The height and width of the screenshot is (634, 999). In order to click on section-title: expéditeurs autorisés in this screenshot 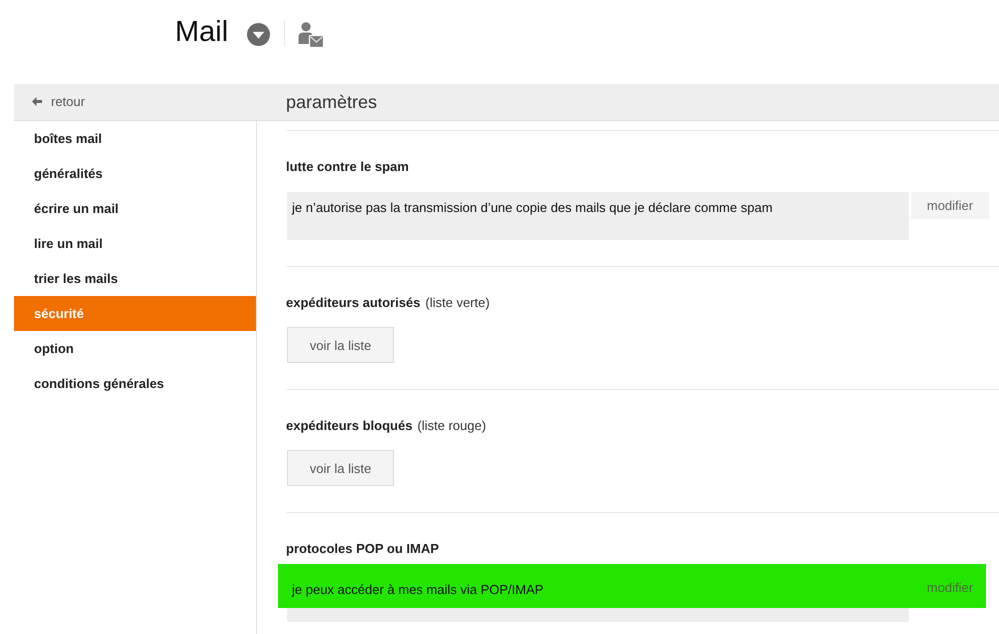, I will do `click(353, 302)`.